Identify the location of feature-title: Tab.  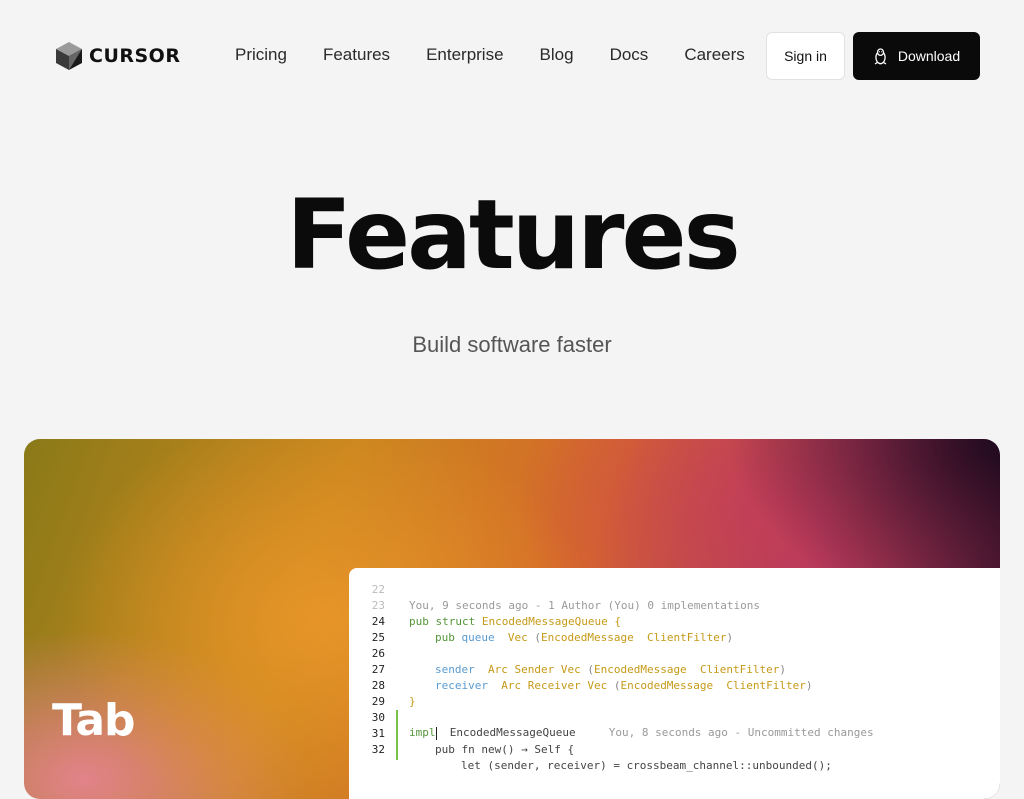
(94, 720).